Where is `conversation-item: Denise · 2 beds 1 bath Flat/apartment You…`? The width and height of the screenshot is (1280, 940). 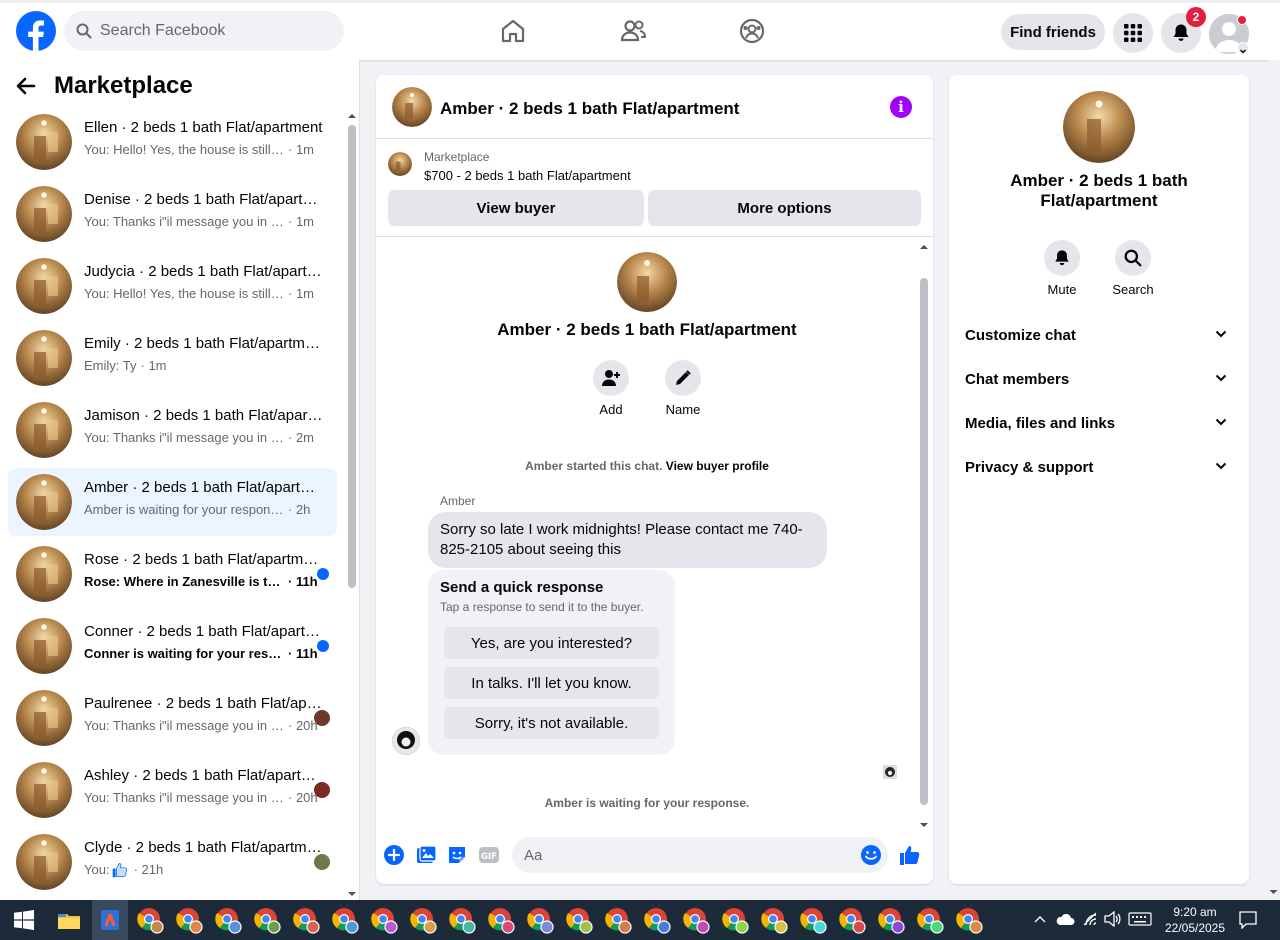 conversation-item: Denise · 2 beds 1 bath Flat/apartment You… is located at coordinates (172, 214).